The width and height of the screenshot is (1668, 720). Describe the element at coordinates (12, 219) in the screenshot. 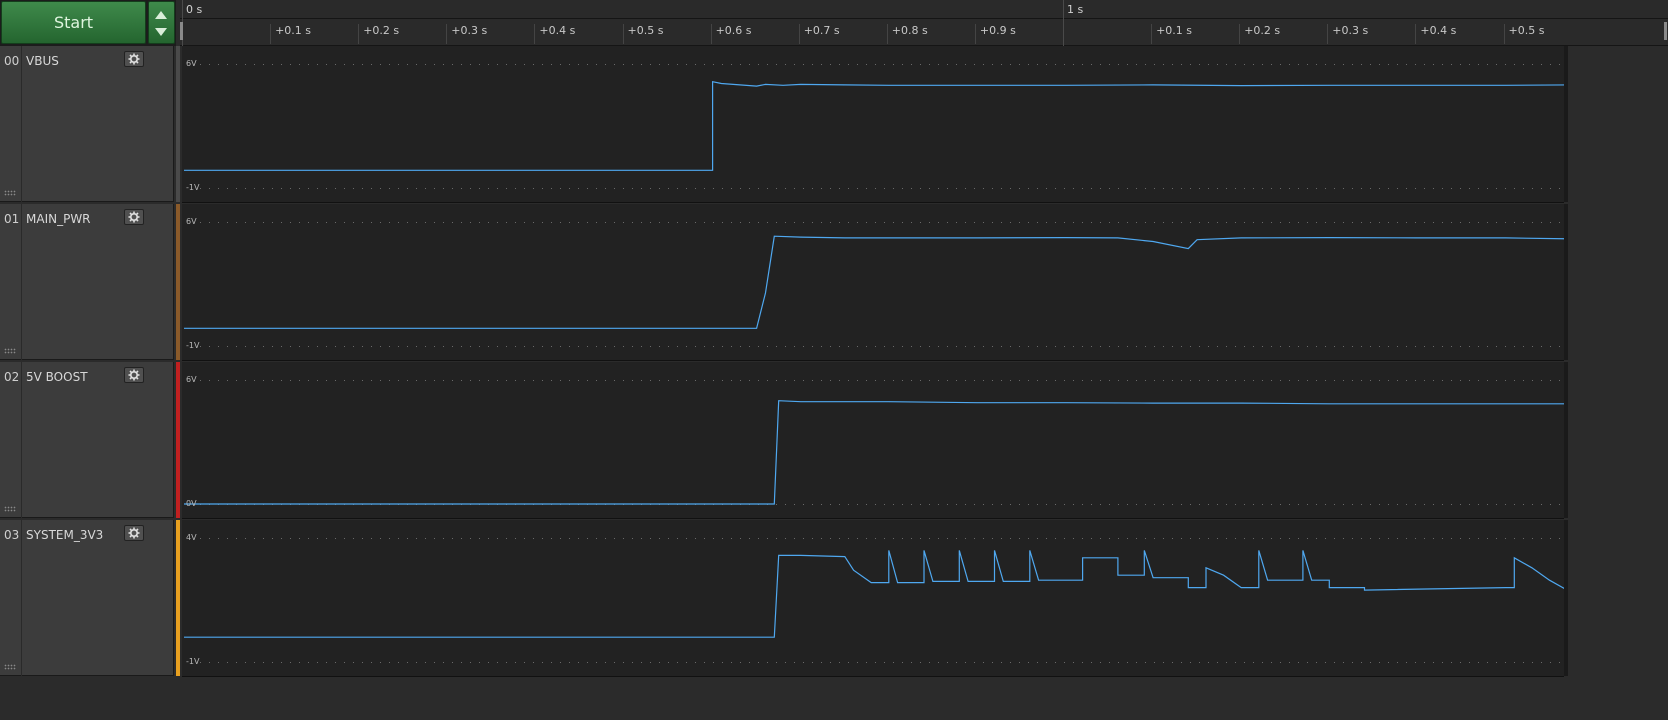

I see `channel-number: 01` at that location.